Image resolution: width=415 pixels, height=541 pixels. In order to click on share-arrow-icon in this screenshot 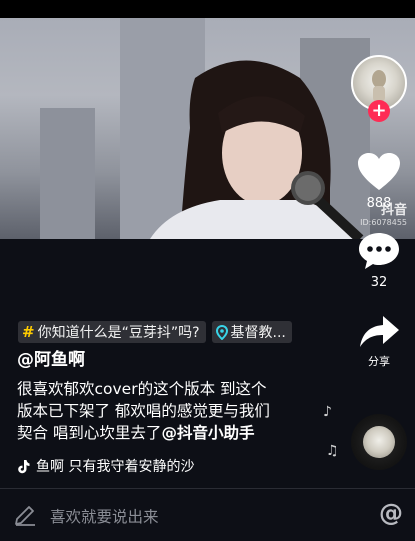, I will do `click(379, 331)`.